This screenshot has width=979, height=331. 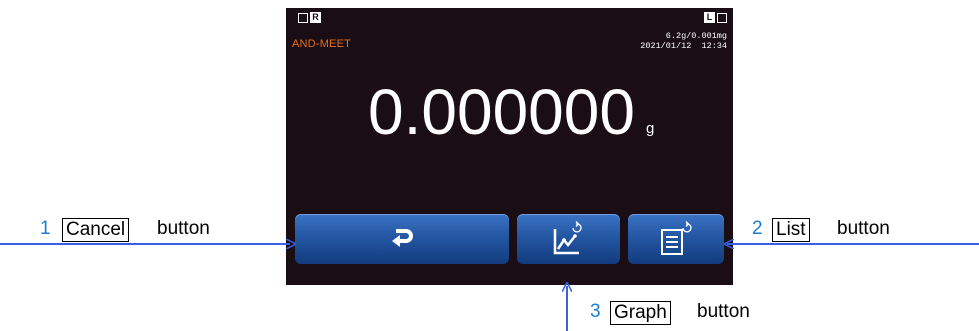 What do you see at coordinates (683, 46) in the screenshot?
I see `datetime-label: 2021/01/12 12:34` at bounding box center [683, 46].